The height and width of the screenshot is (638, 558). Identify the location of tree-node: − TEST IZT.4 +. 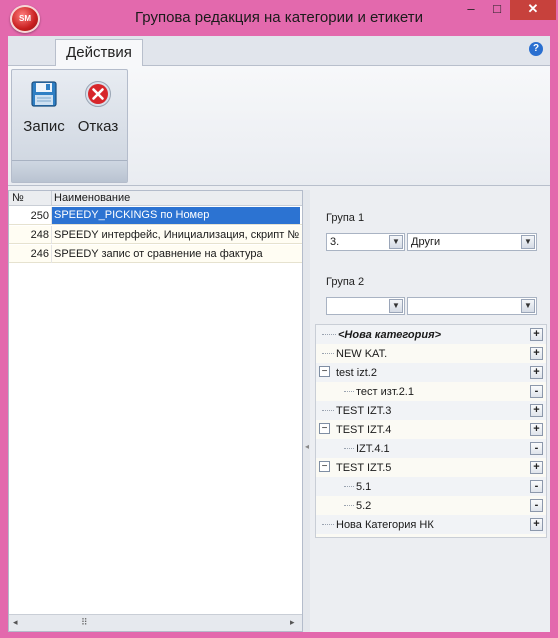
(431, 429).